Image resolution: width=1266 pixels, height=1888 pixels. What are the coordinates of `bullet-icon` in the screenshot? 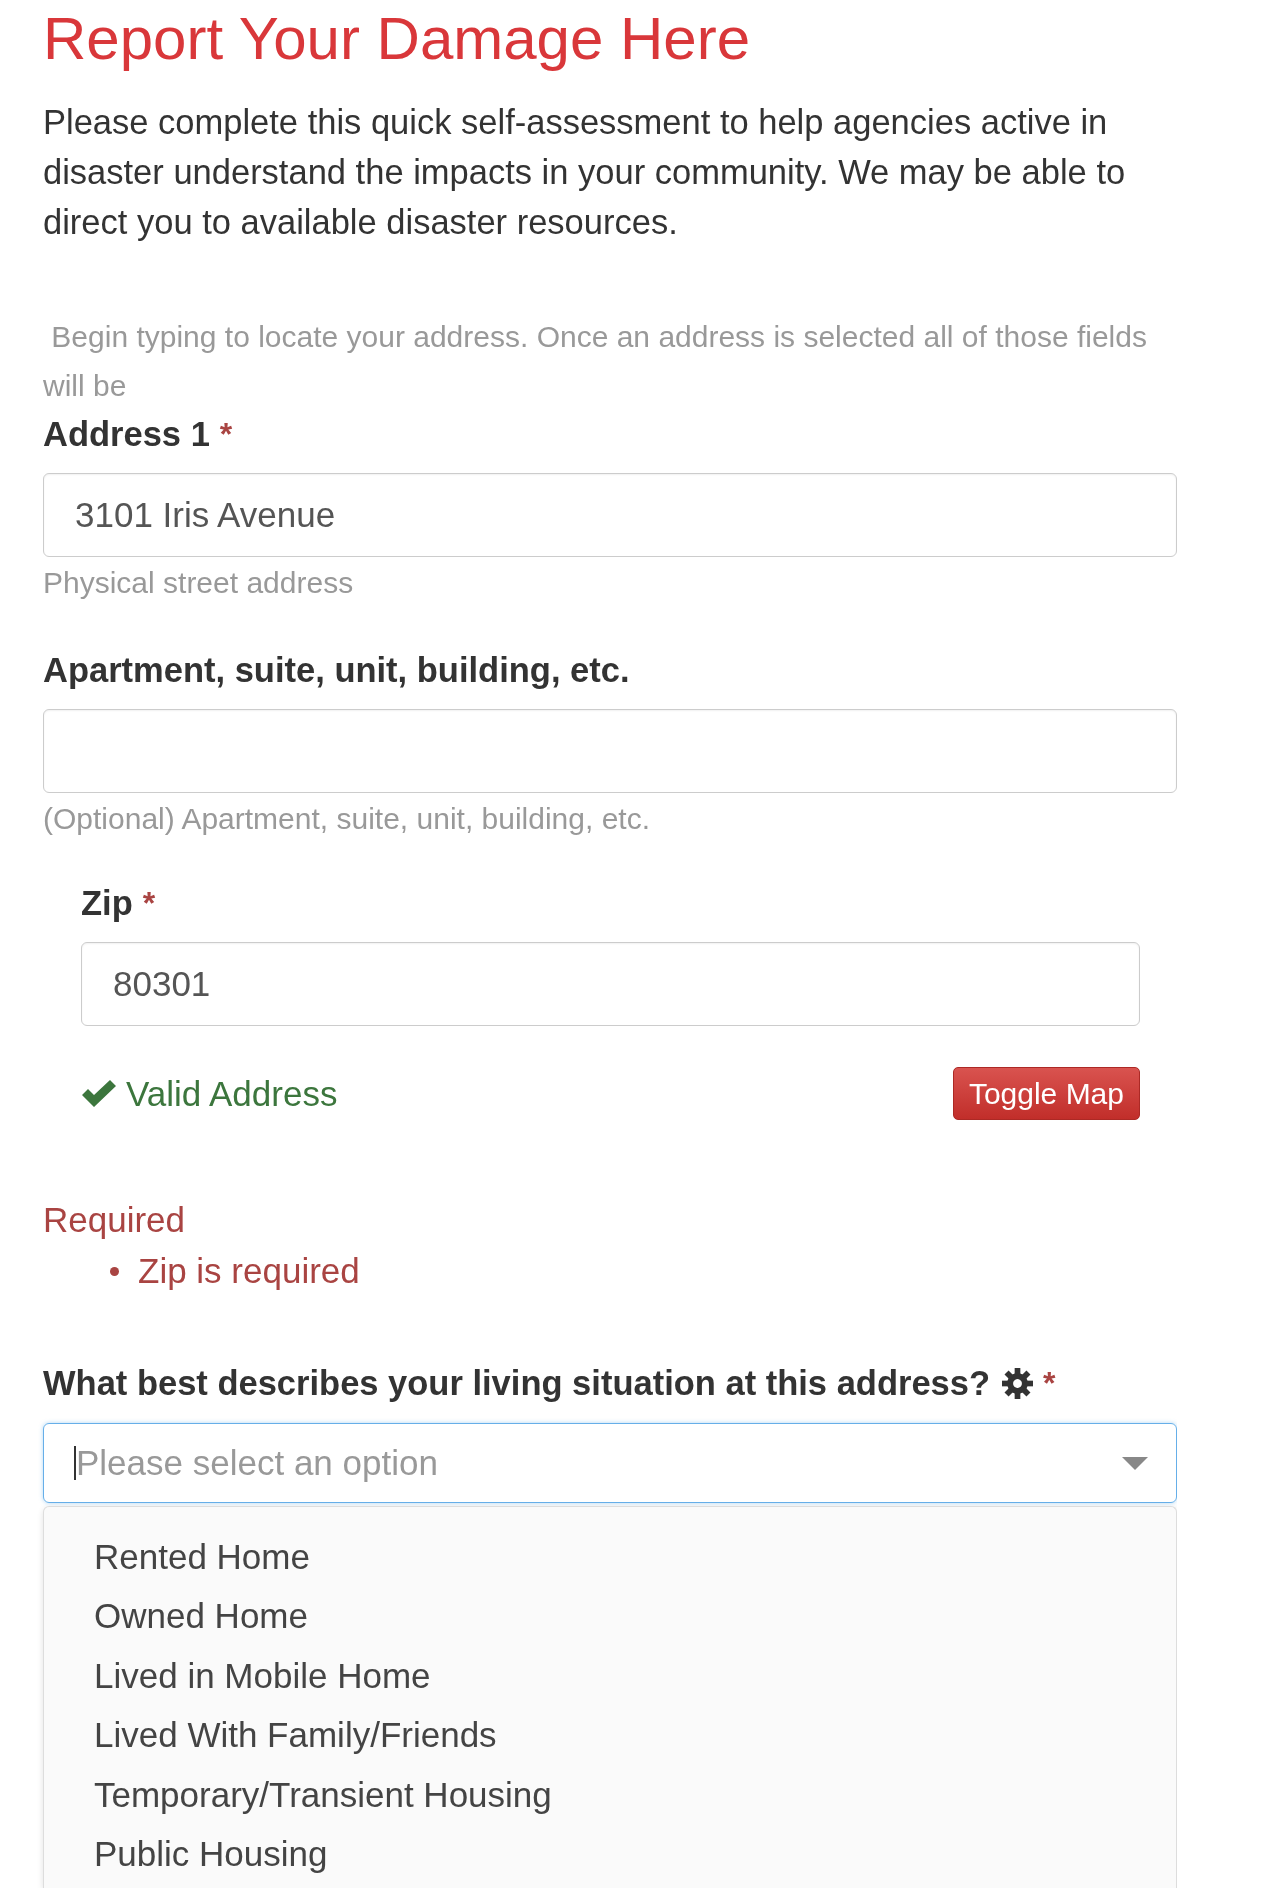 It's located at (114, 1271).